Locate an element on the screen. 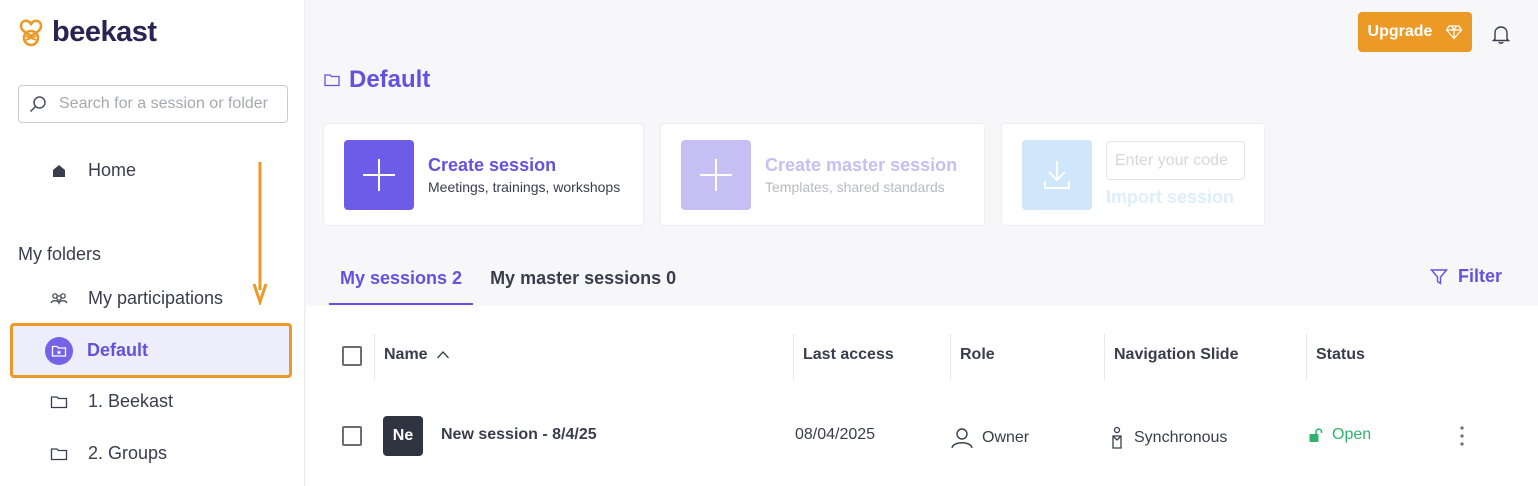  import-code-input is located at coordinates (1175, 160).